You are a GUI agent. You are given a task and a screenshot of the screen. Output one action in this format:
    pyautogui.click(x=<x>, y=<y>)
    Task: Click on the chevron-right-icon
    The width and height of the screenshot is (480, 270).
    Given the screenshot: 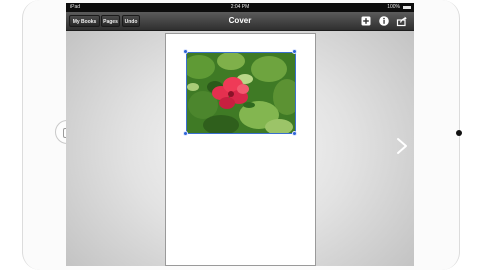 What is the action you would take?
    pyautogui.click(x=402, y=146)
    